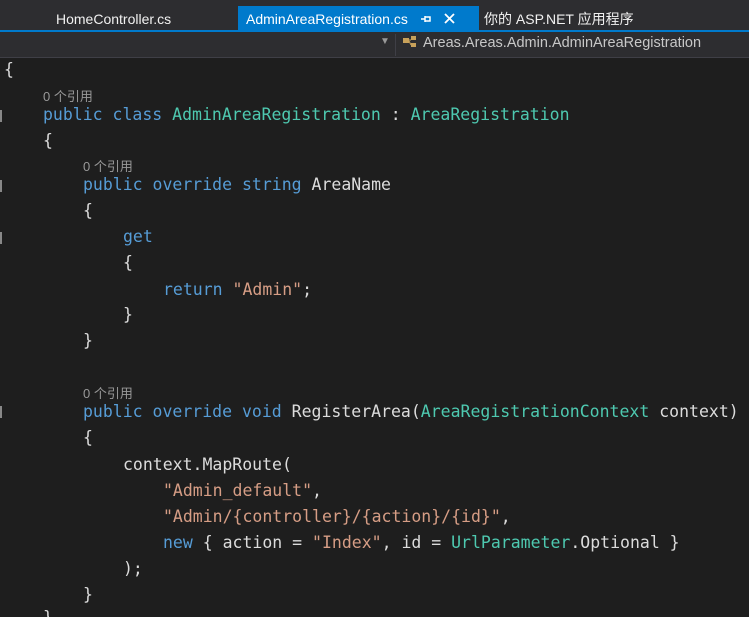  I want to click on tab-admin-area-registration: AdminAreaRegistration.cs, so click(358, 19).